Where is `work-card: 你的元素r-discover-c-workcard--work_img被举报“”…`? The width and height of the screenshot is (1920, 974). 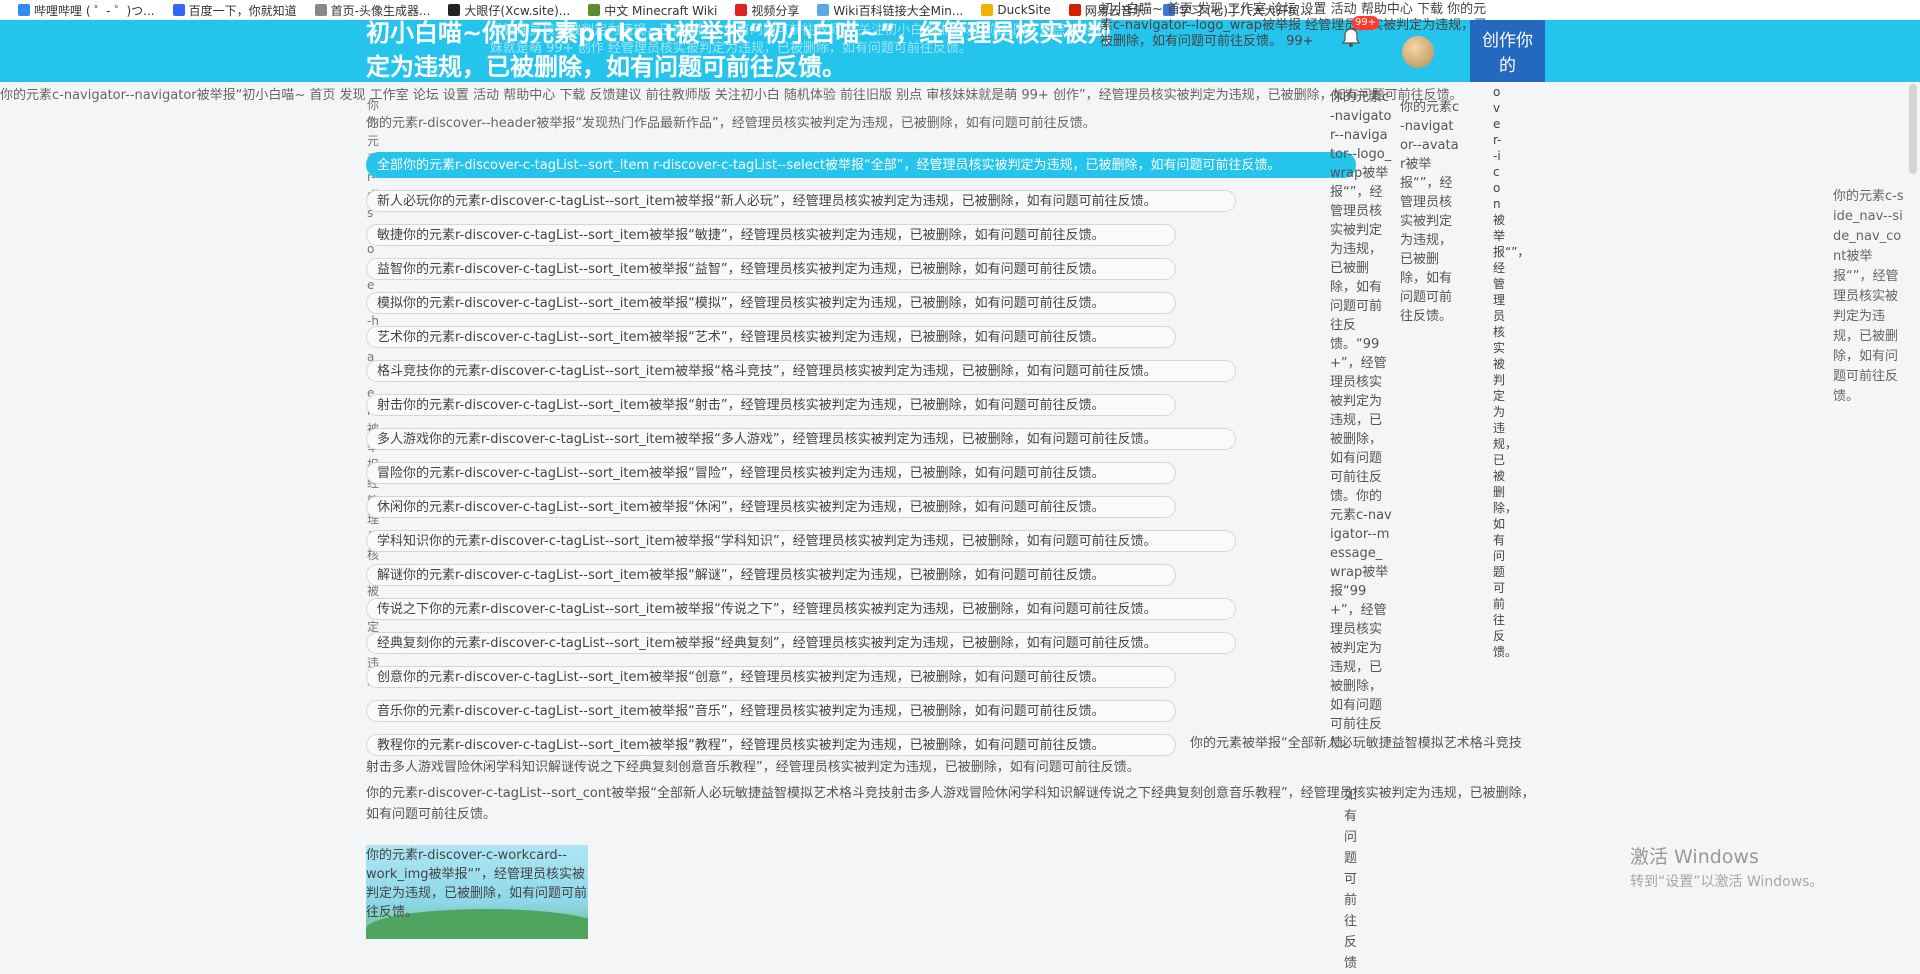 work-card: 你的元素r-discover-c-workcard--work_img被举报“”… is located at coordinates (477, 892).